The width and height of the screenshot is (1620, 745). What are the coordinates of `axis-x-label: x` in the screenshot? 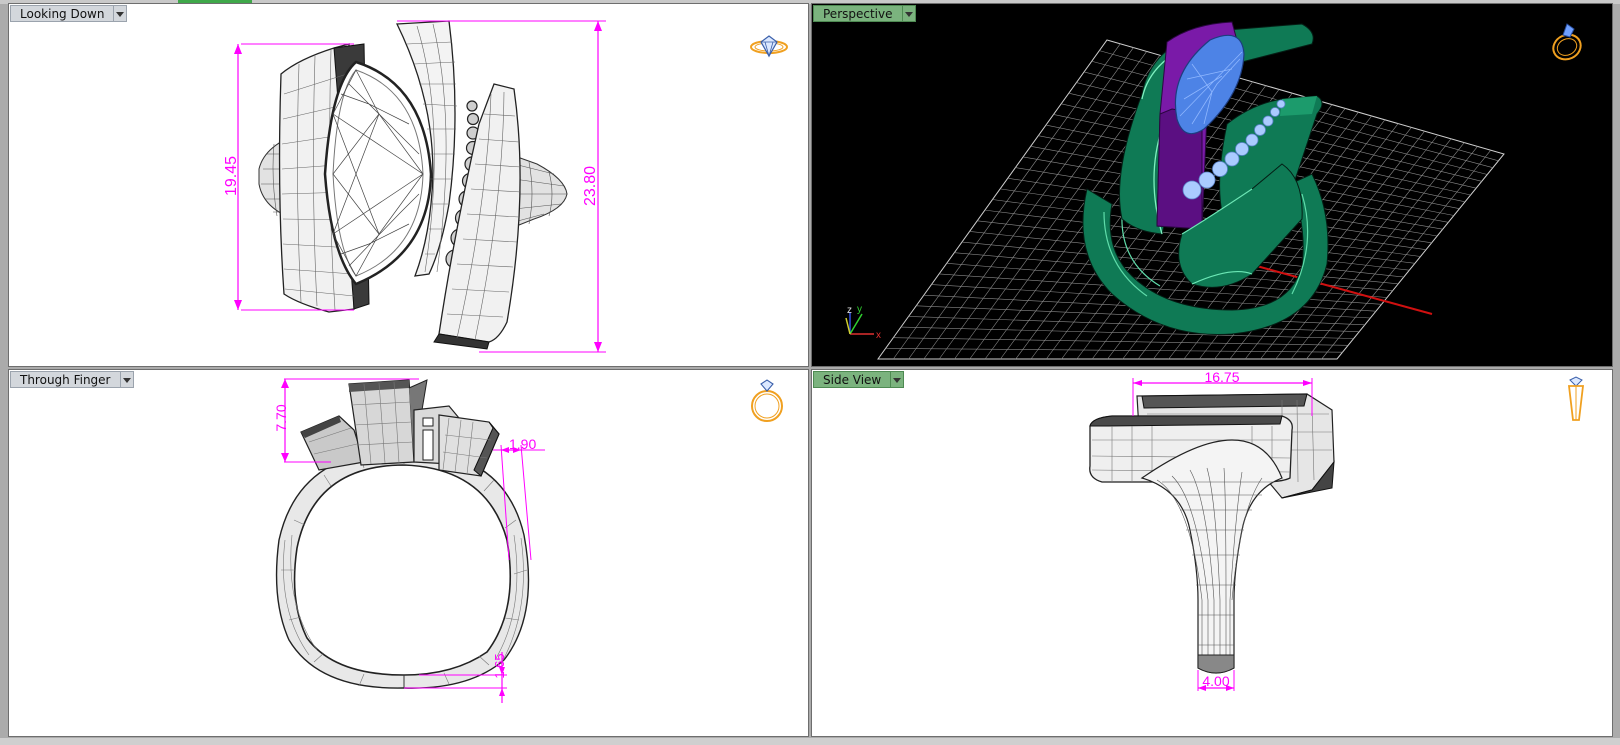 It's located at (878, 335).